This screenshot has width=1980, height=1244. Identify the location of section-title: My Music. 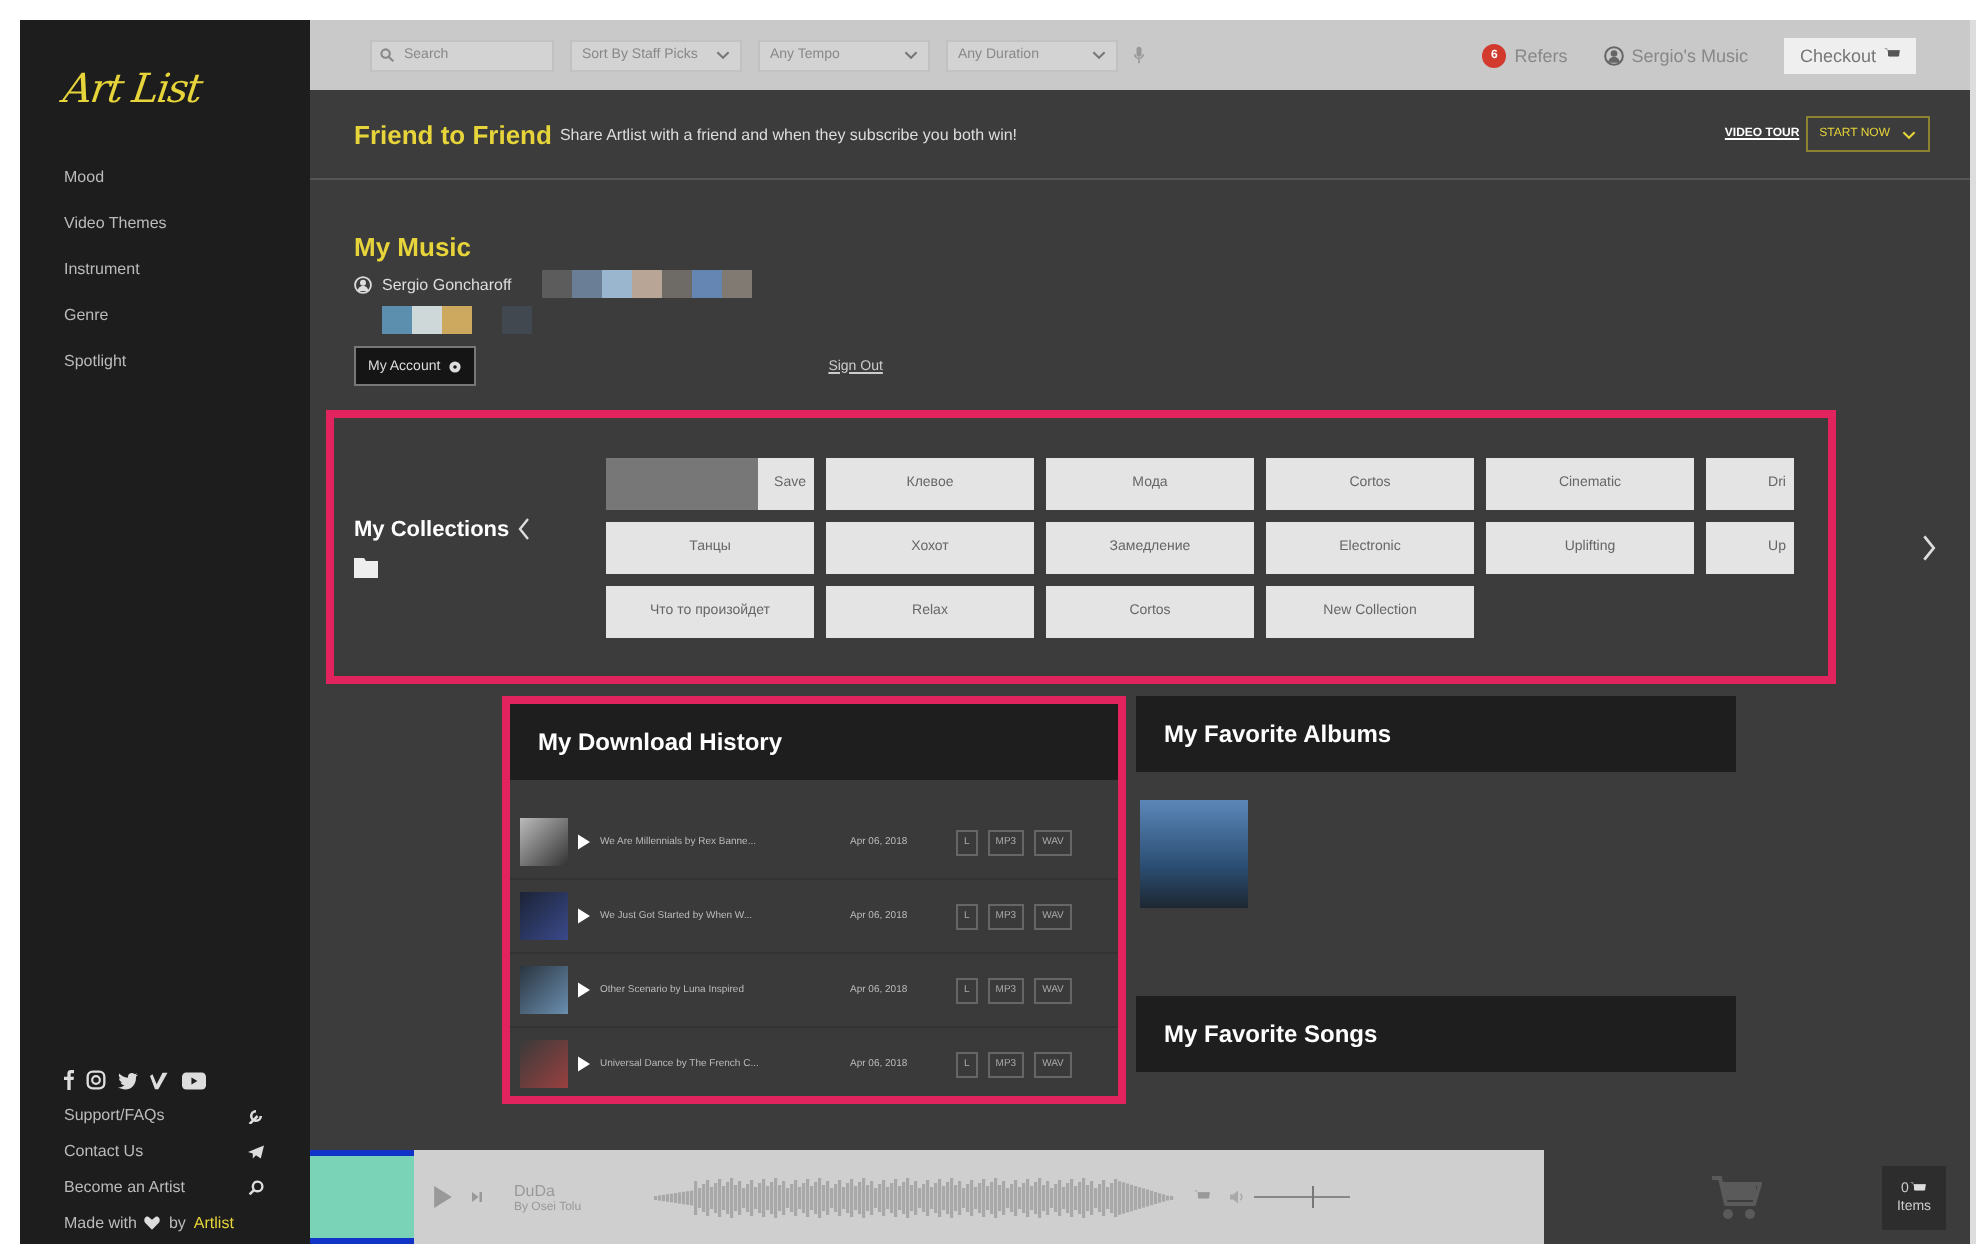
(414, 247).